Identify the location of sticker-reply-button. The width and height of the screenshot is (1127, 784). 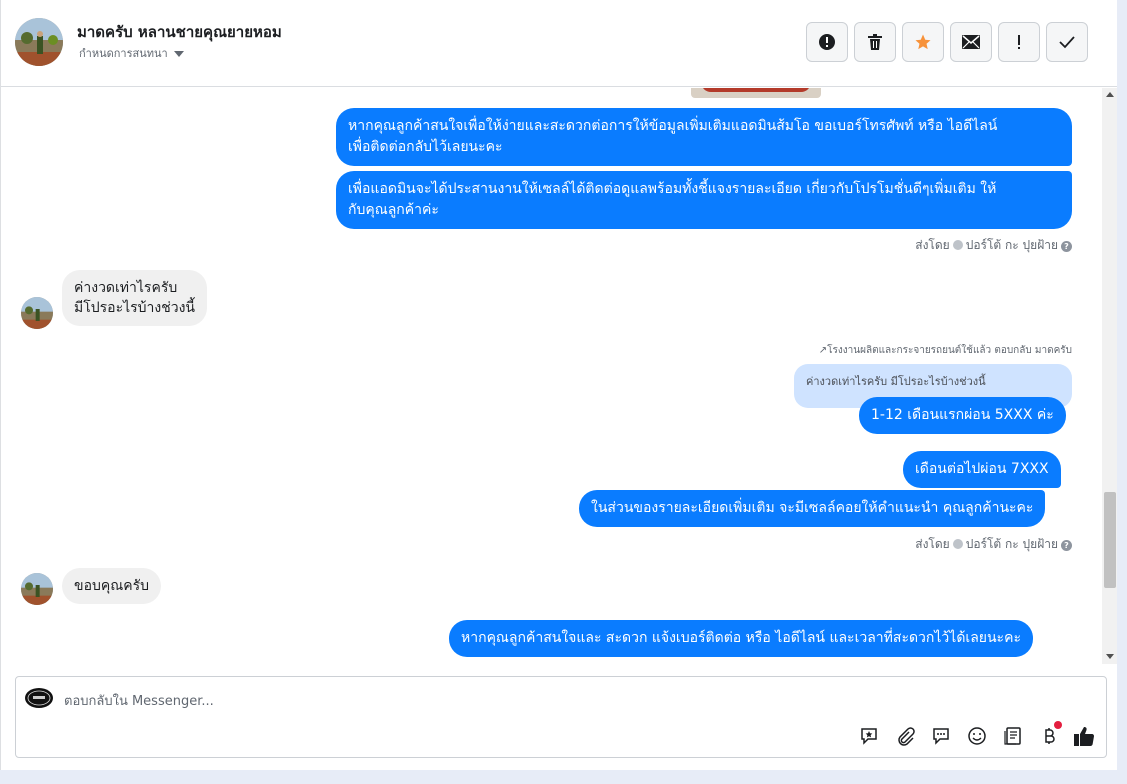
(869, 736).